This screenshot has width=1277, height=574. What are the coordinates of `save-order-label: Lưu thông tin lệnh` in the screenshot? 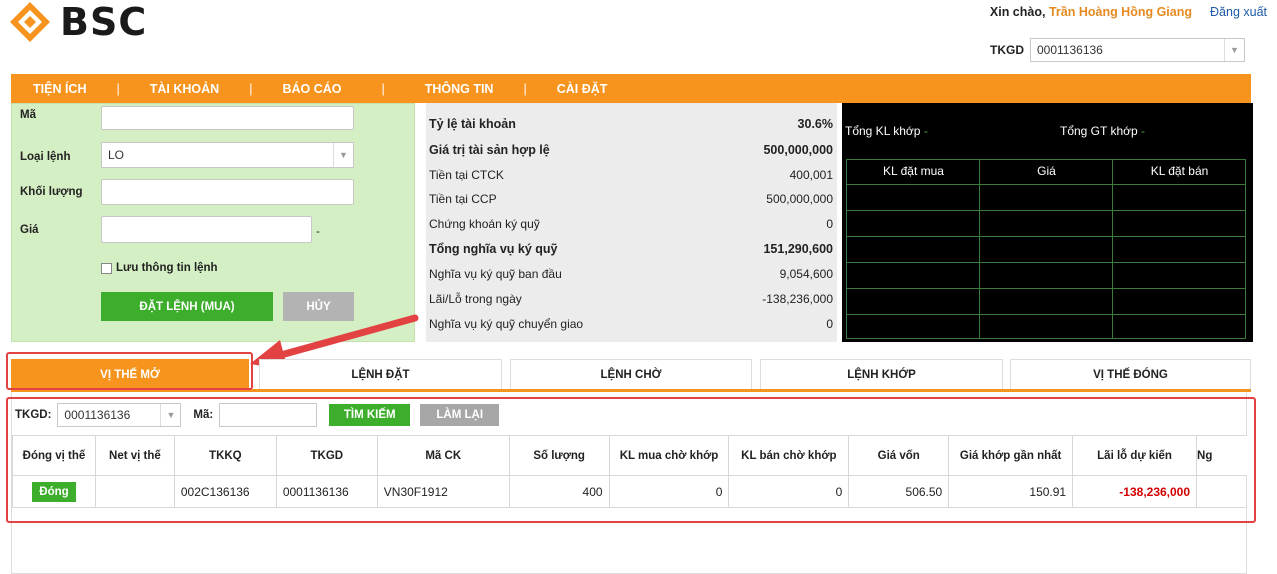 It's located at (167, 268).